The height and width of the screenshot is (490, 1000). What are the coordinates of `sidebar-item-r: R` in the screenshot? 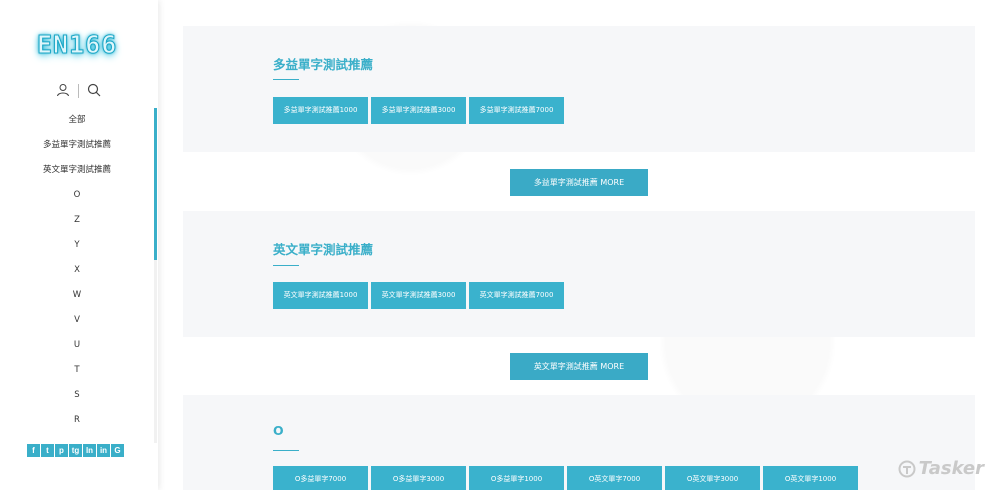 It's located at (77, 420).